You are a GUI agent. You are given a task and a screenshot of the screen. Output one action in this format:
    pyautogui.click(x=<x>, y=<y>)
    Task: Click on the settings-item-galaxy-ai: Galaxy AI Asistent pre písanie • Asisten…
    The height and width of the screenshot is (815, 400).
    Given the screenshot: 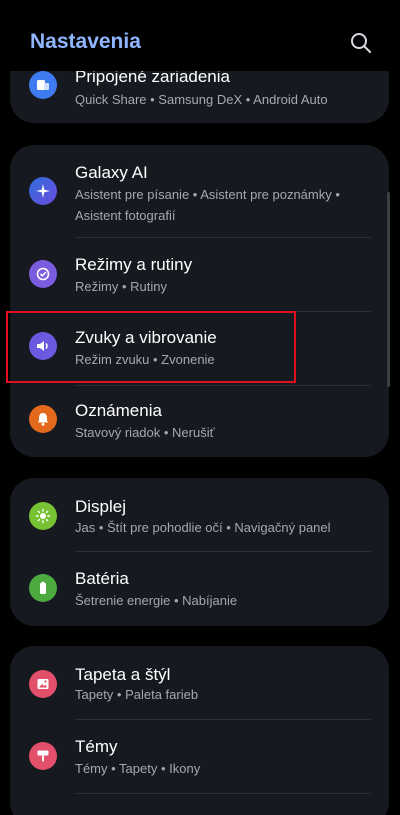 What is the action you would take?
    pyautogui.click(x=199, y=191)
    